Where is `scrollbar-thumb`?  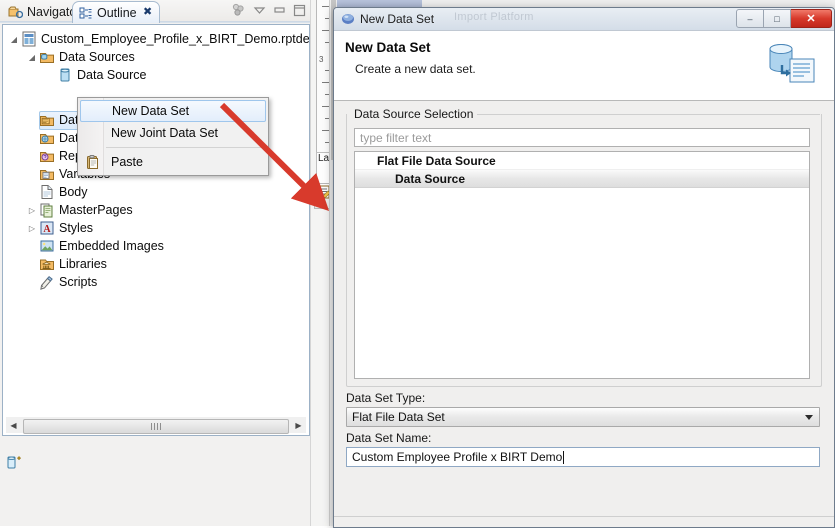
scrollbar-thumb is located at coordinates (156, 426).